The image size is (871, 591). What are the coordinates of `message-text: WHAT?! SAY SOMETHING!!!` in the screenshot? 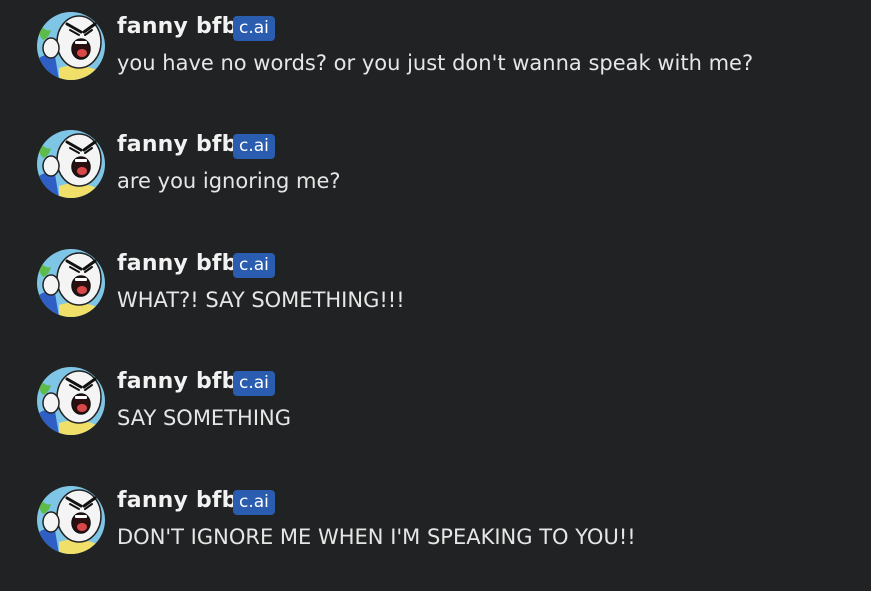 It's located at (261, 300).